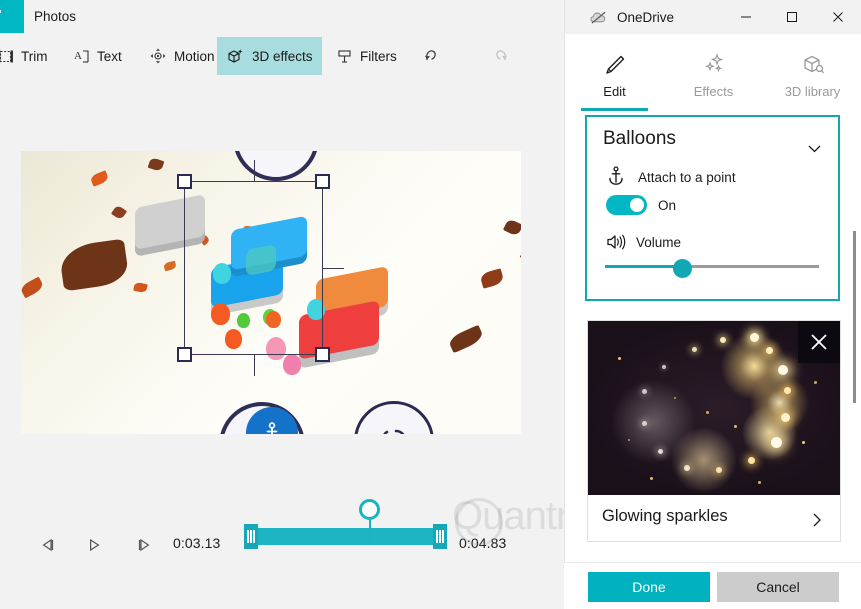  Describe the element at coordinates (254, 365) in the screenshot. I see `guide-tick-bottom` at that location.